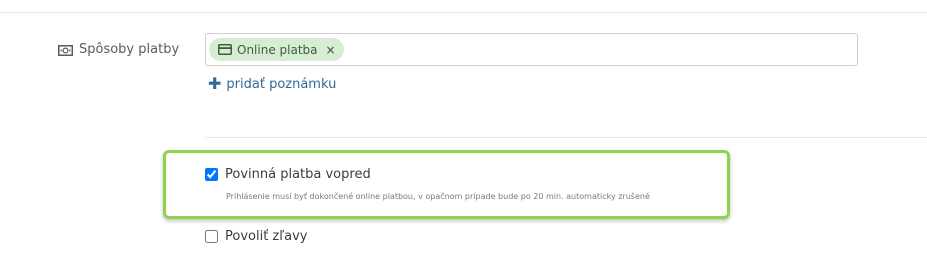  Describe the element at coordinates (331, 50) in the screenshot. I see `tag-remove-button: ×` at that location.